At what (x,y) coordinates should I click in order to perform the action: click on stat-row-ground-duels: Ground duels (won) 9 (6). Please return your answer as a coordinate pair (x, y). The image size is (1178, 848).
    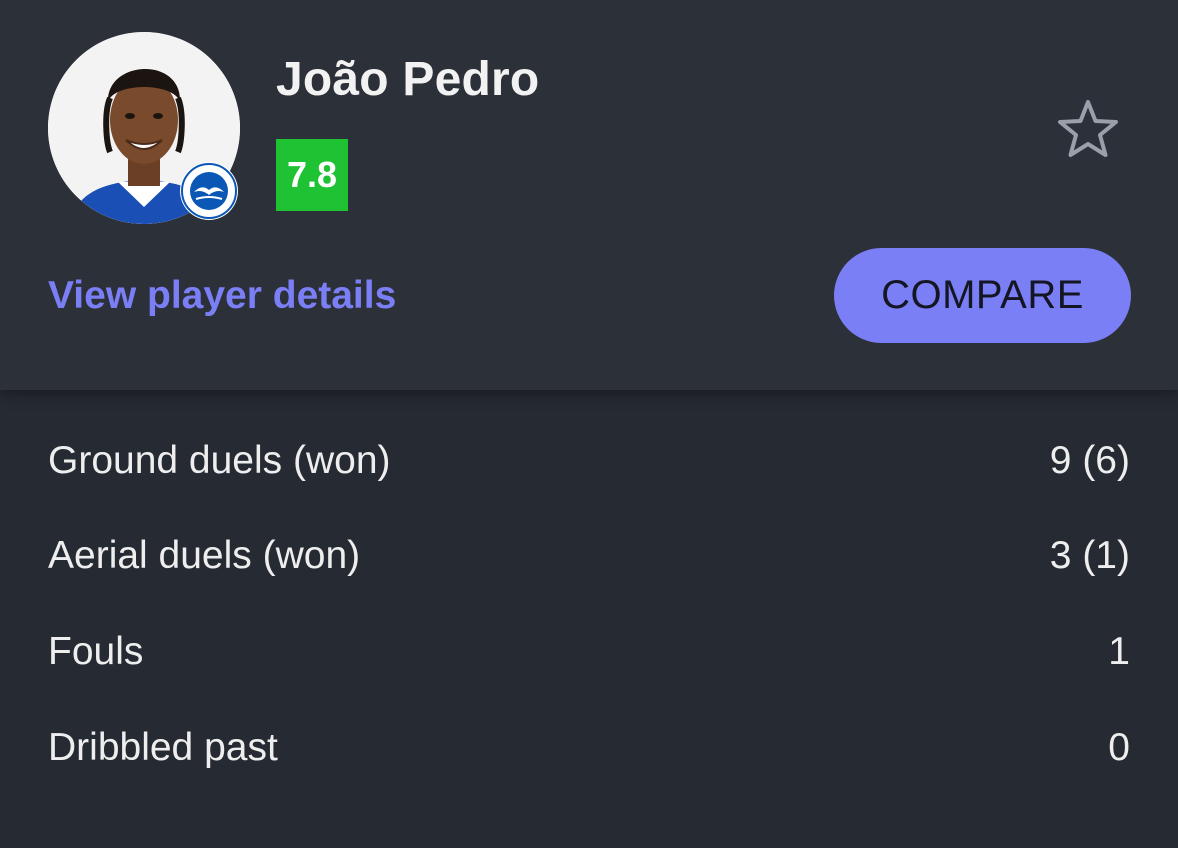
    Looking at the image, I should click on (589, 461).